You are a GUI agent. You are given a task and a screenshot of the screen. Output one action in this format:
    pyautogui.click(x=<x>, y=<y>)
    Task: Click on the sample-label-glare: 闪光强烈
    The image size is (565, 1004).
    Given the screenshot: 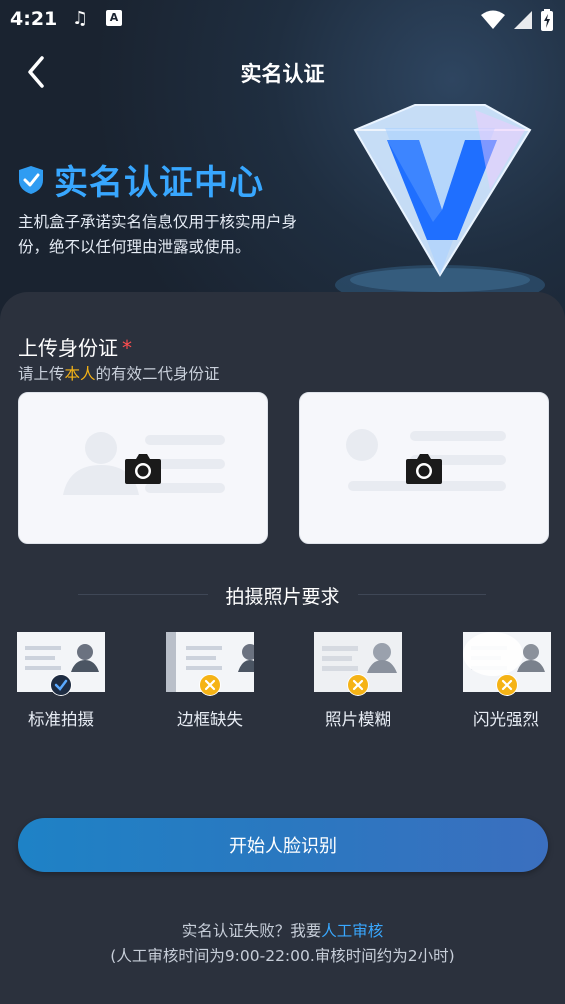 What is the action you would take?
    pyautogui.click(x=506, y=719)
    